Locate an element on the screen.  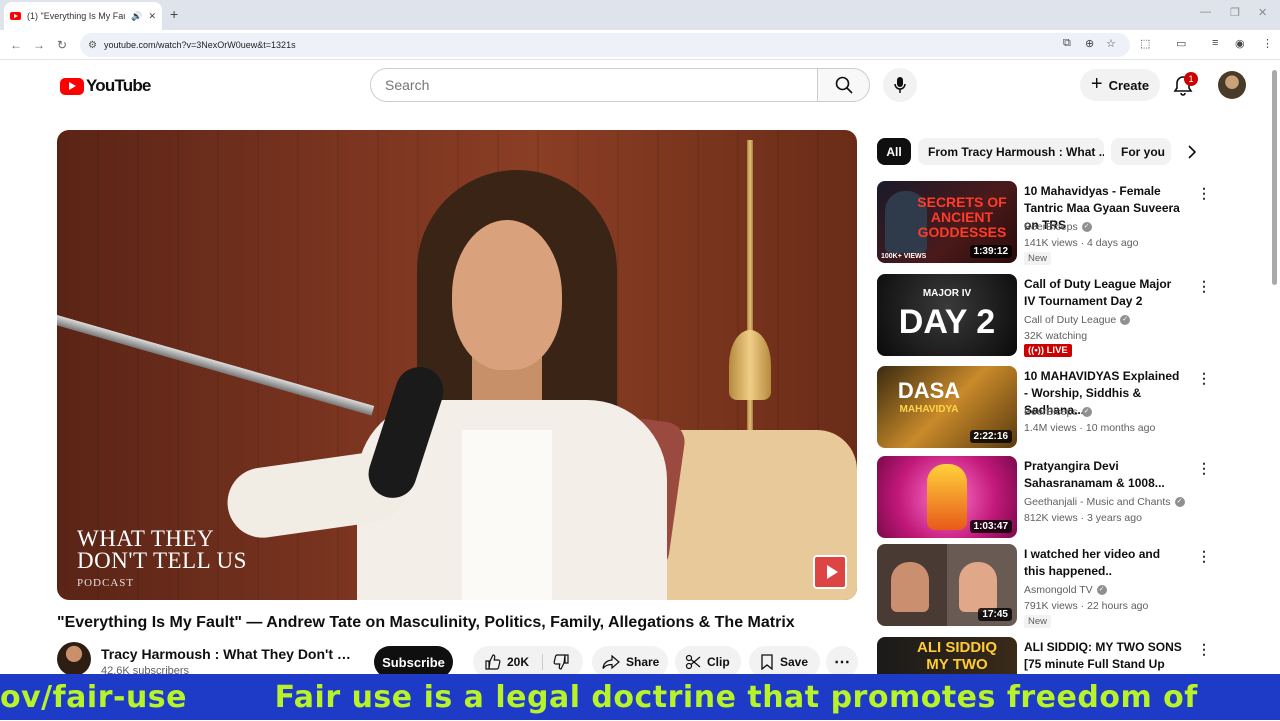
speaker-icon: 🔊 is located at coordinates (136, 16).